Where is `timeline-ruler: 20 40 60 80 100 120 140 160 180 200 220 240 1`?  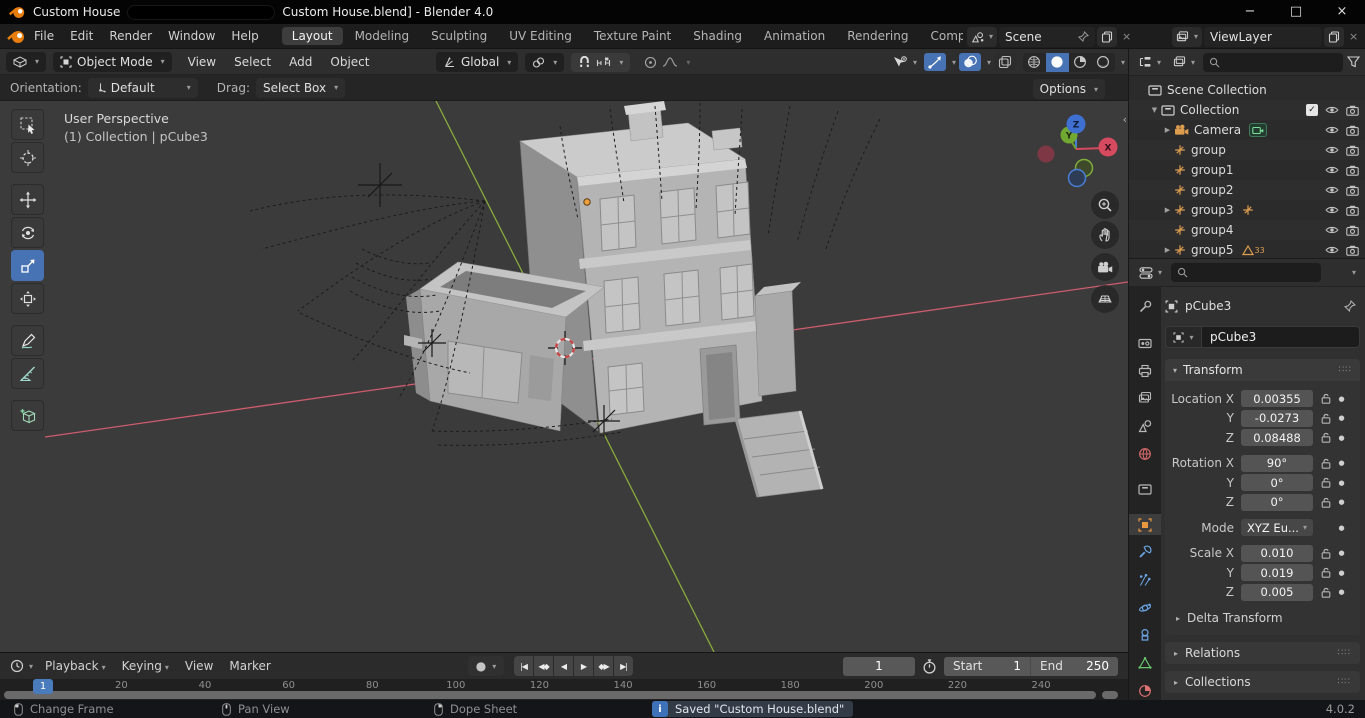
timeline-ruler: 20 40 60 80 100 120 140 160 180 200 220 240 1 is located at coordinates (564, 690).